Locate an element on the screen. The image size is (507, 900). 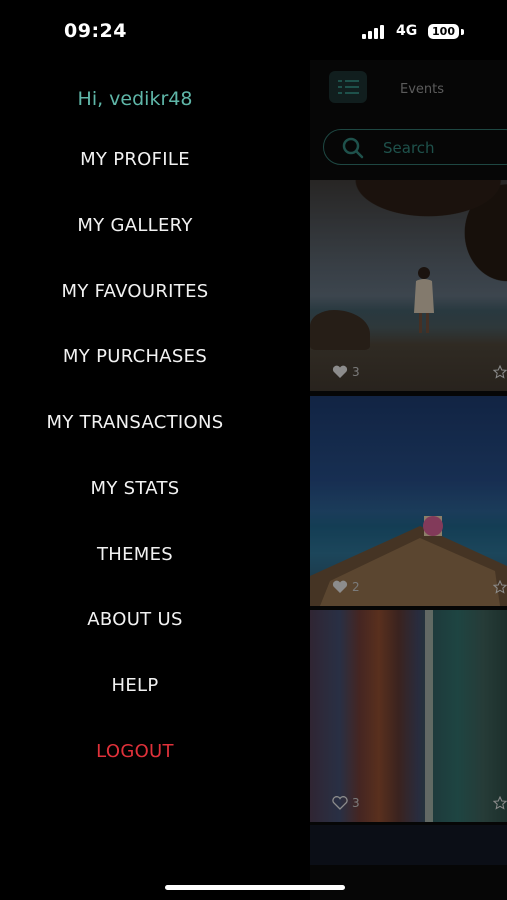
menu-item-my-gallery: MY GALLERY is located at coordinates (135, 226).